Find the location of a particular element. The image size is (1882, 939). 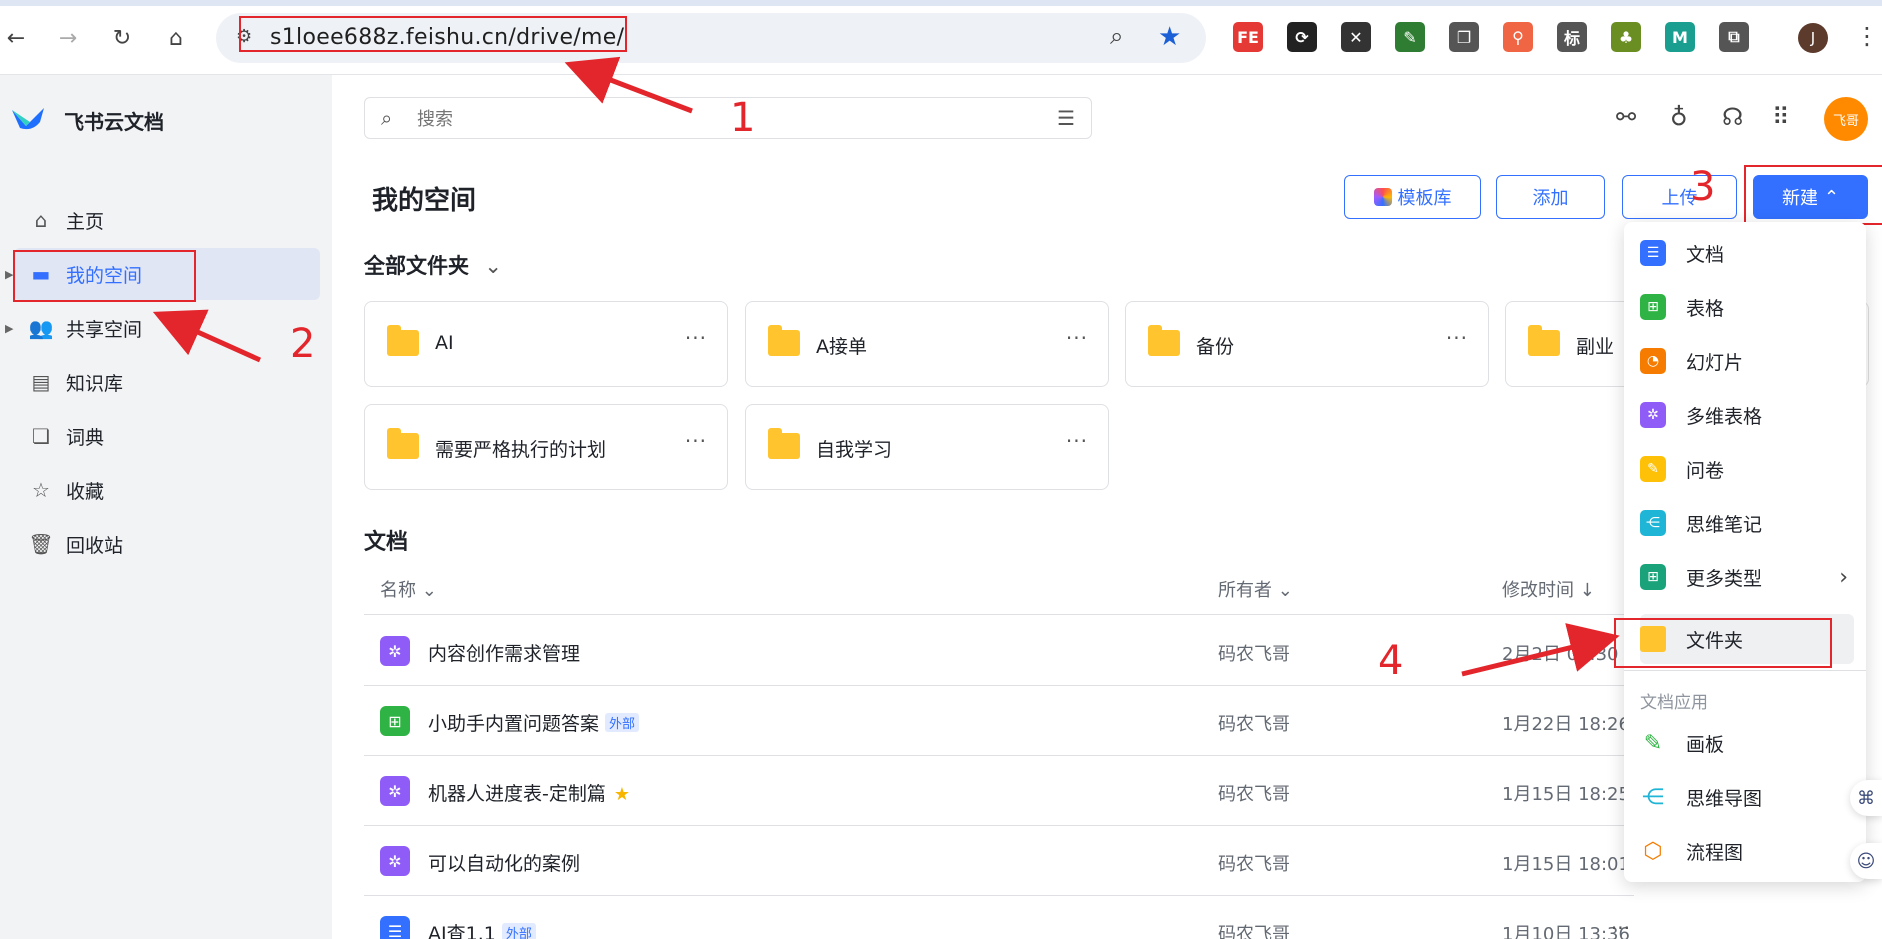

zoom-icon: ⌕ is located at coordinates (1116, 36).